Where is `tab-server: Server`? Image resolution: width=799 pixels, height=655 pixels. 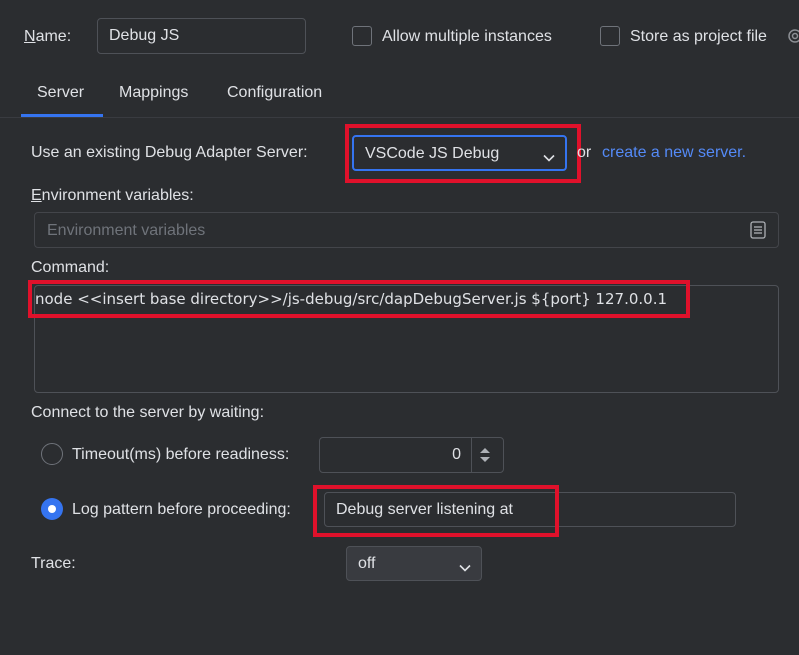
tab-server: Server is located at coordinates (60, 93).